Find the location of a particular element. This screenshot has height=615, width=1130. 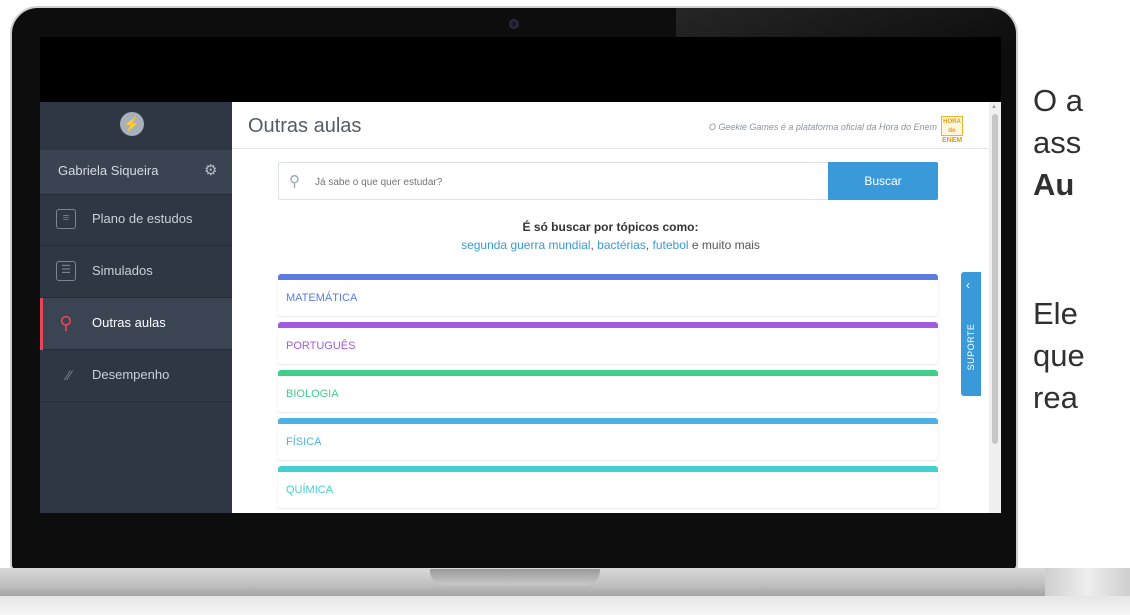

search-box: ⚲ Buscar is located at coordinates (608, 181).